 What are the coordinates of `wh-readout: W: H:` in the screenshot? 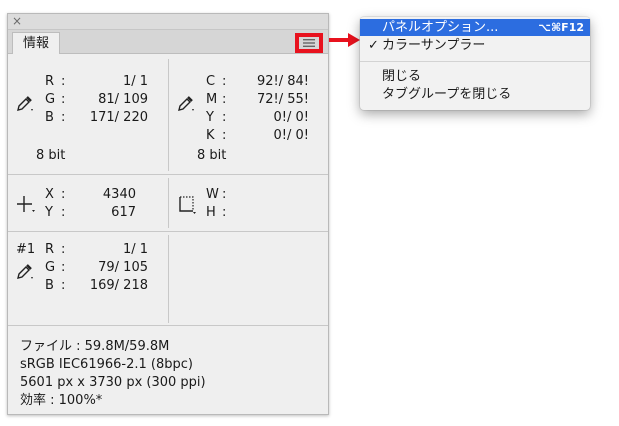 It's located at (249, 203).